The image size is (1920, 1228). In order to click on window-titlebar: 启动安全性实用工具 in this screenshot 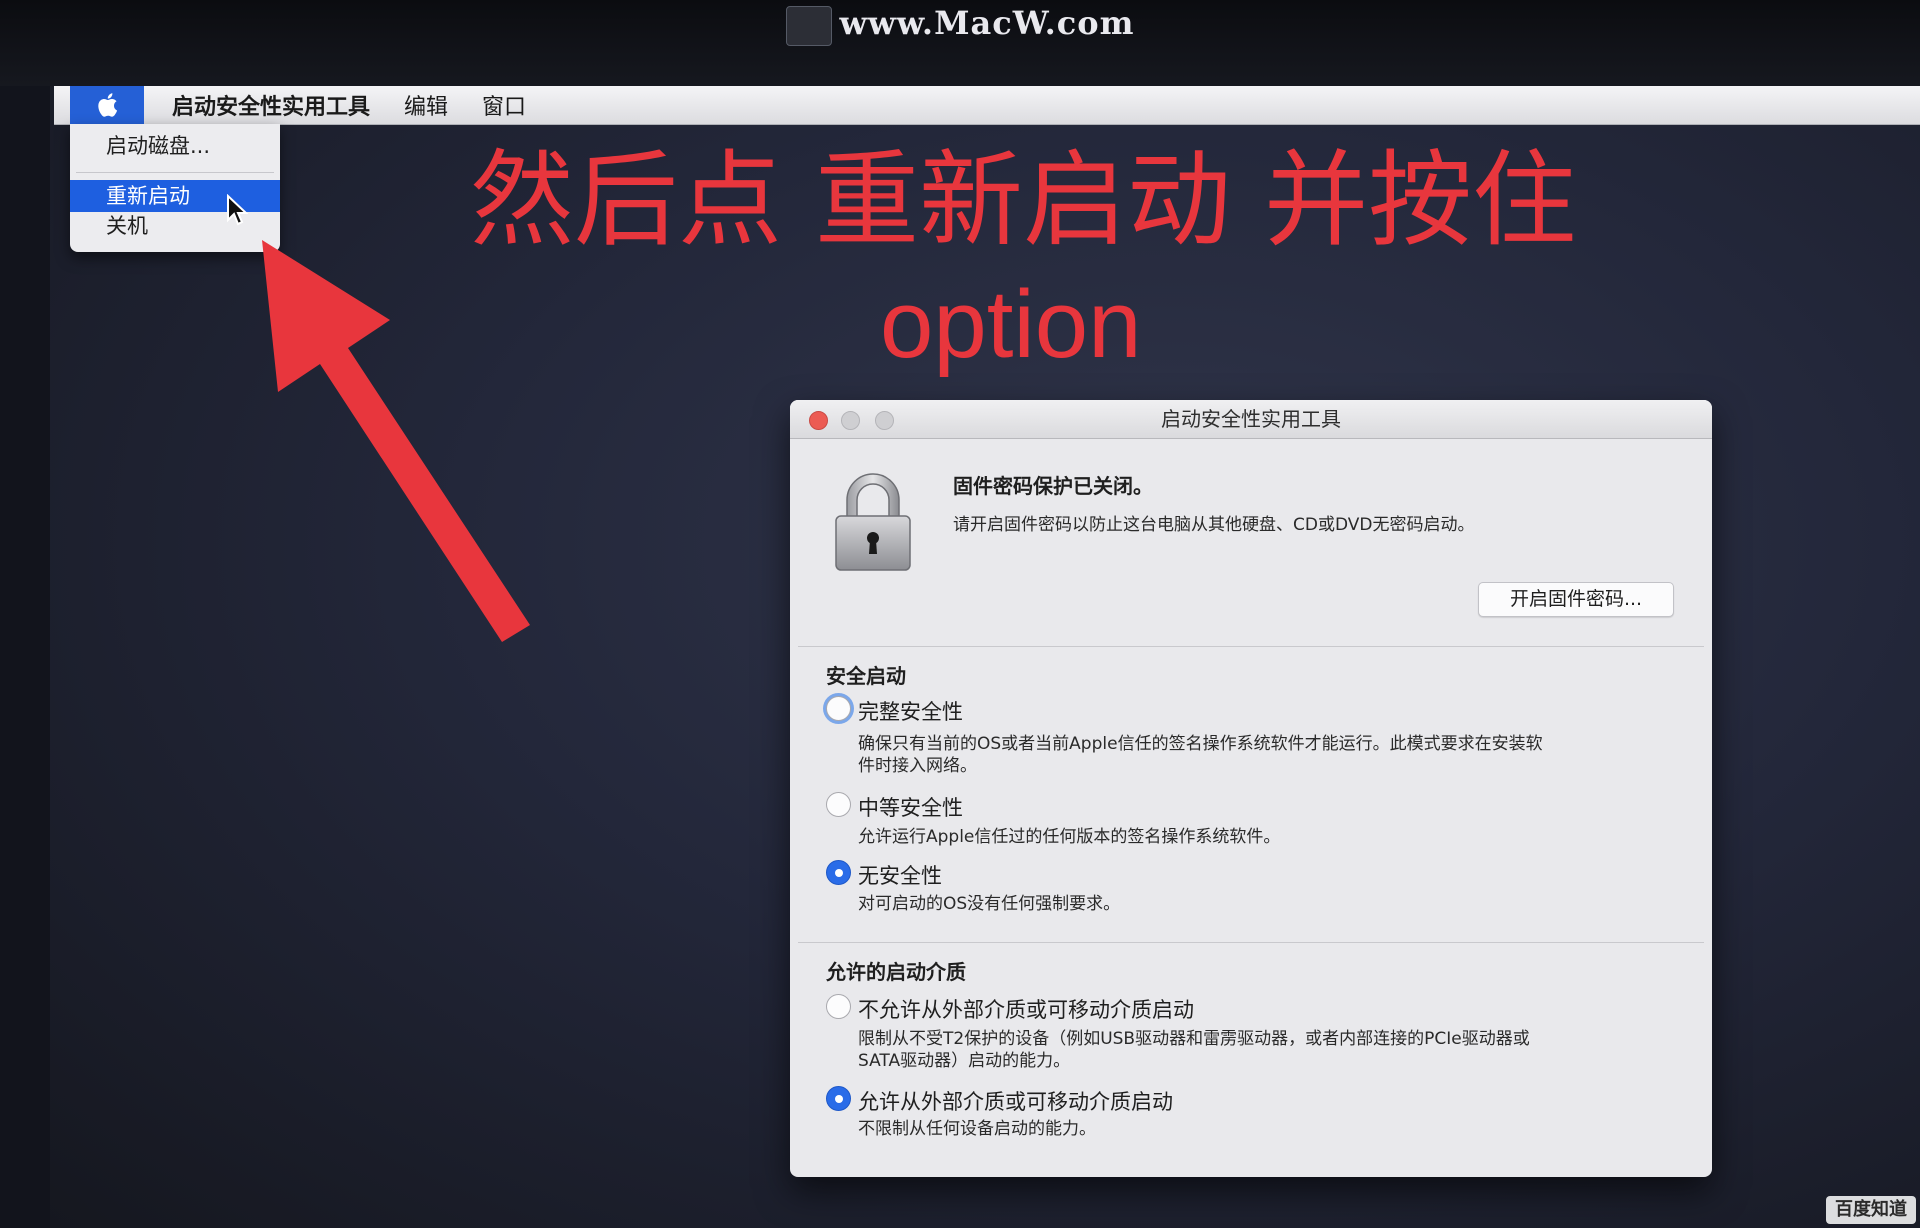, I will do `click(1251, 419)`.